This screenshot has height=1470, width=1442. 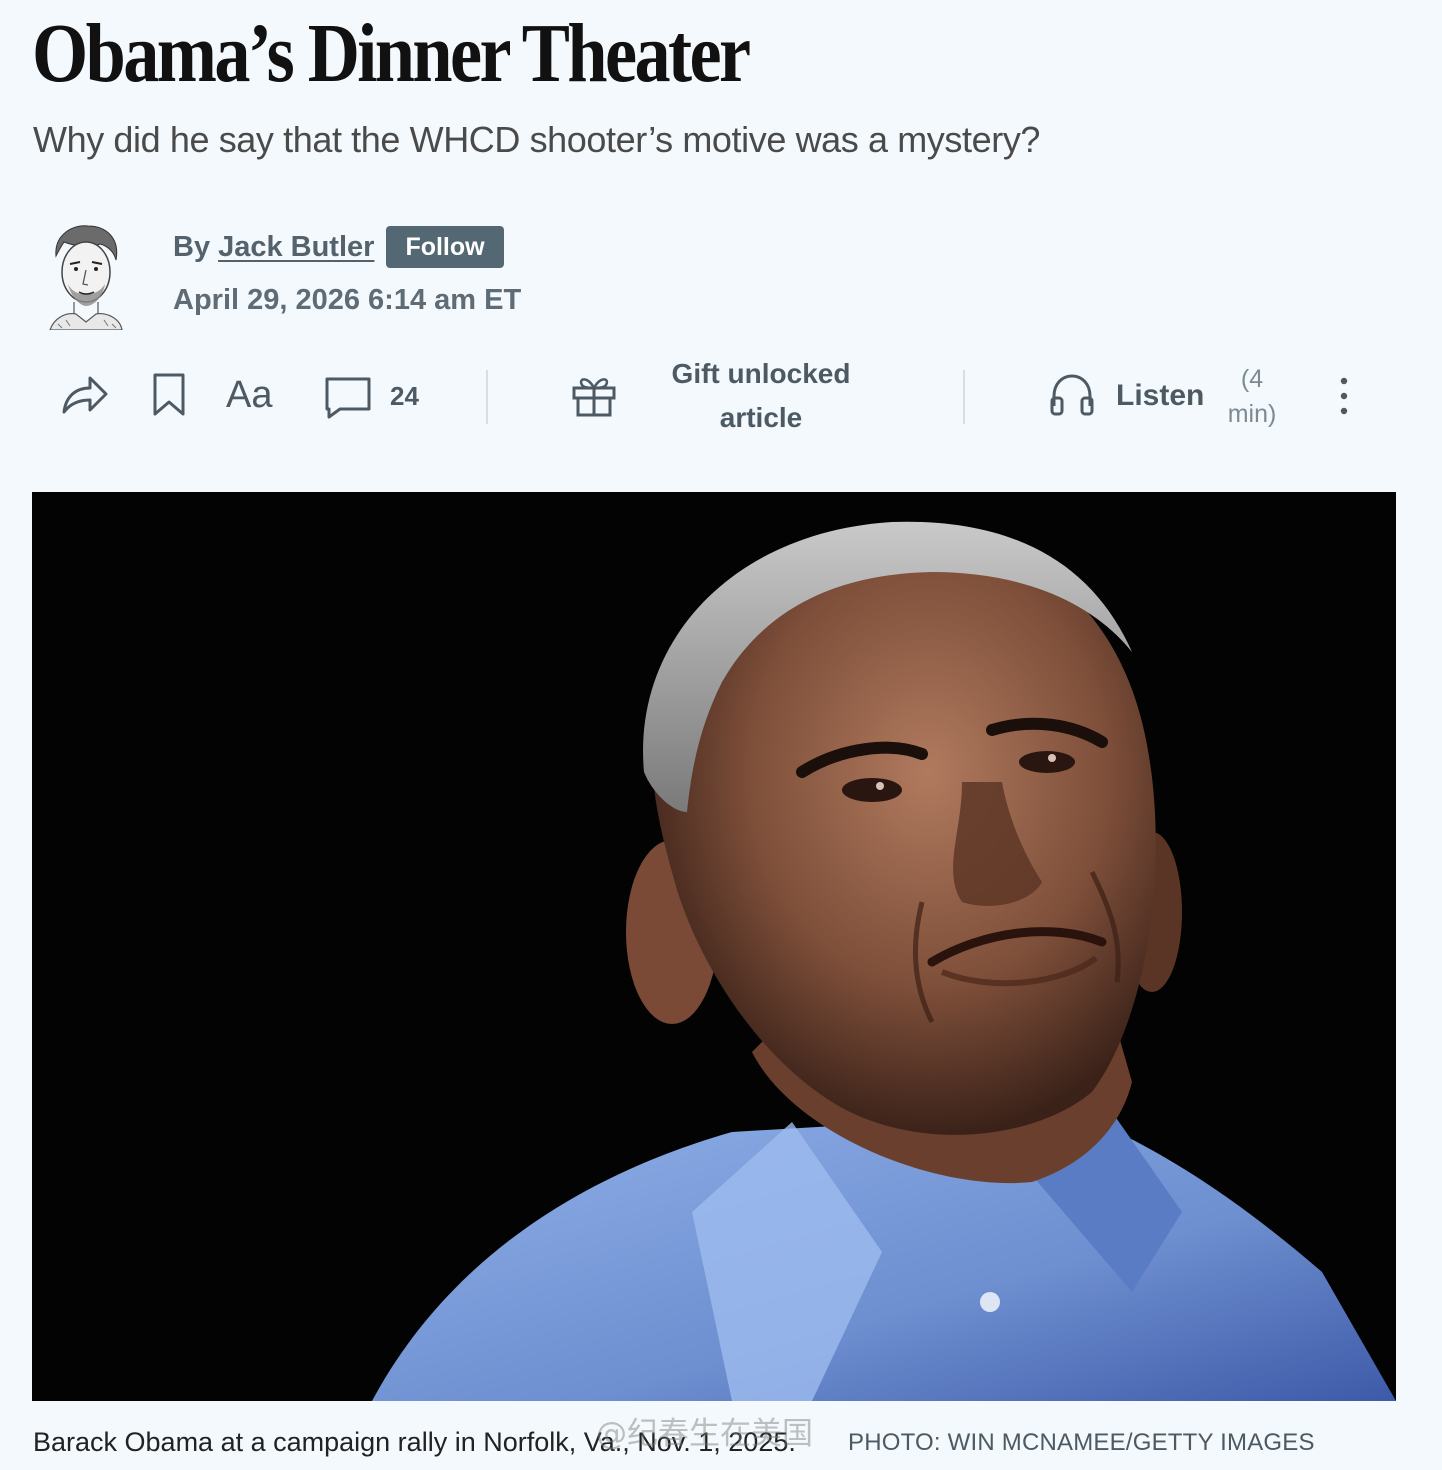 What do you see at coordinates (1344, 396) in the screenshot?
I see `more-vertical-icon` at bounding box center [1344, 396].